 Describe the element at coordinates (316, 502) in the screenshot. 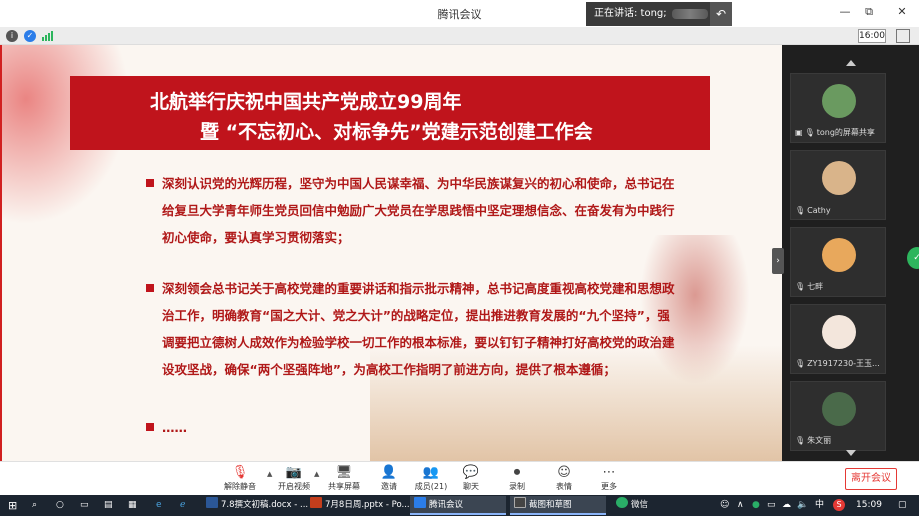

I see `powerpoint-icon` at that location.